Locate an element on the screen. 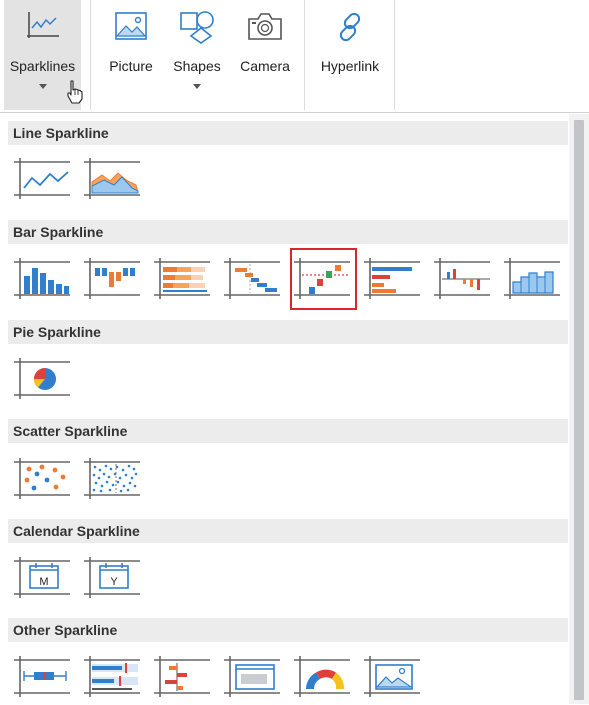 This screenshot has width=589, height=705. scatter-dense-sparkline-thumb is located at coordinates (113, 478).